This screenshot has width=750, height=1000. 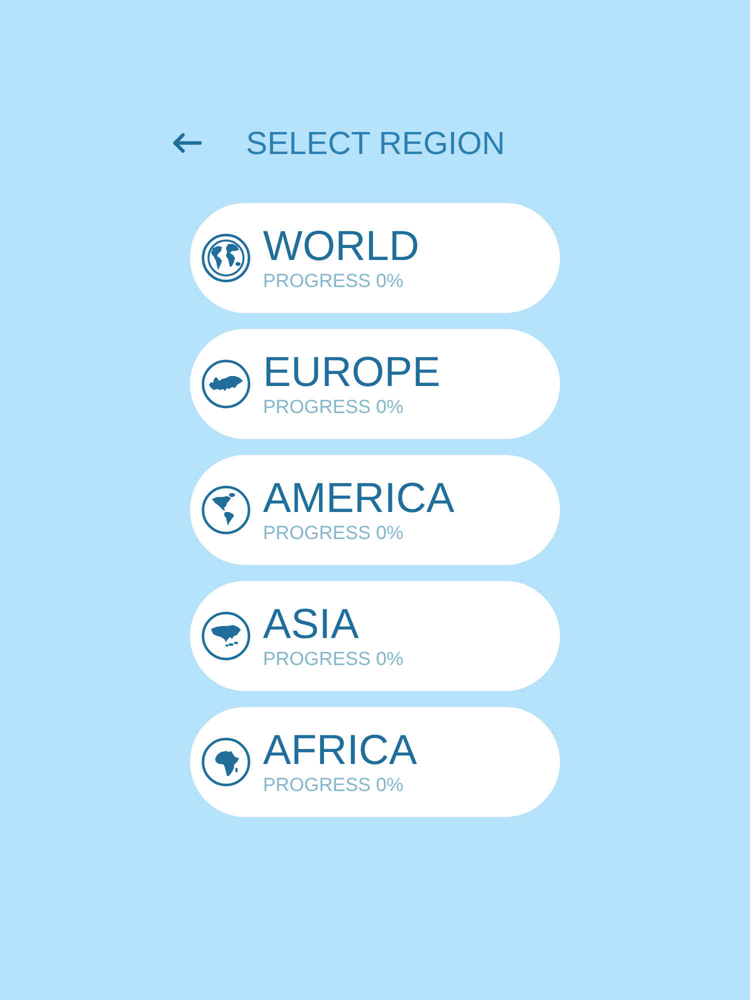 I want to click on region-button: AFRICA PROGRESS 0%, so click(x=375, y=762).